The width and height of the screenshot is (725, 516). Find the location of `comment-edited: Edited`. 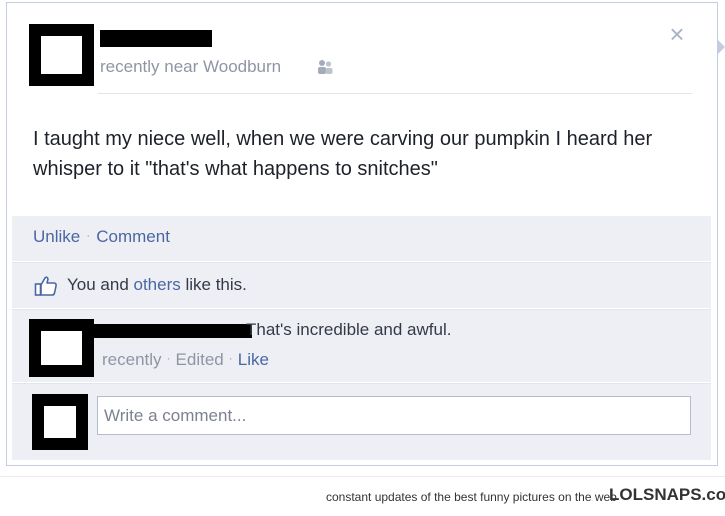

comment-edited: Edited is located at coordinates (200, 359).